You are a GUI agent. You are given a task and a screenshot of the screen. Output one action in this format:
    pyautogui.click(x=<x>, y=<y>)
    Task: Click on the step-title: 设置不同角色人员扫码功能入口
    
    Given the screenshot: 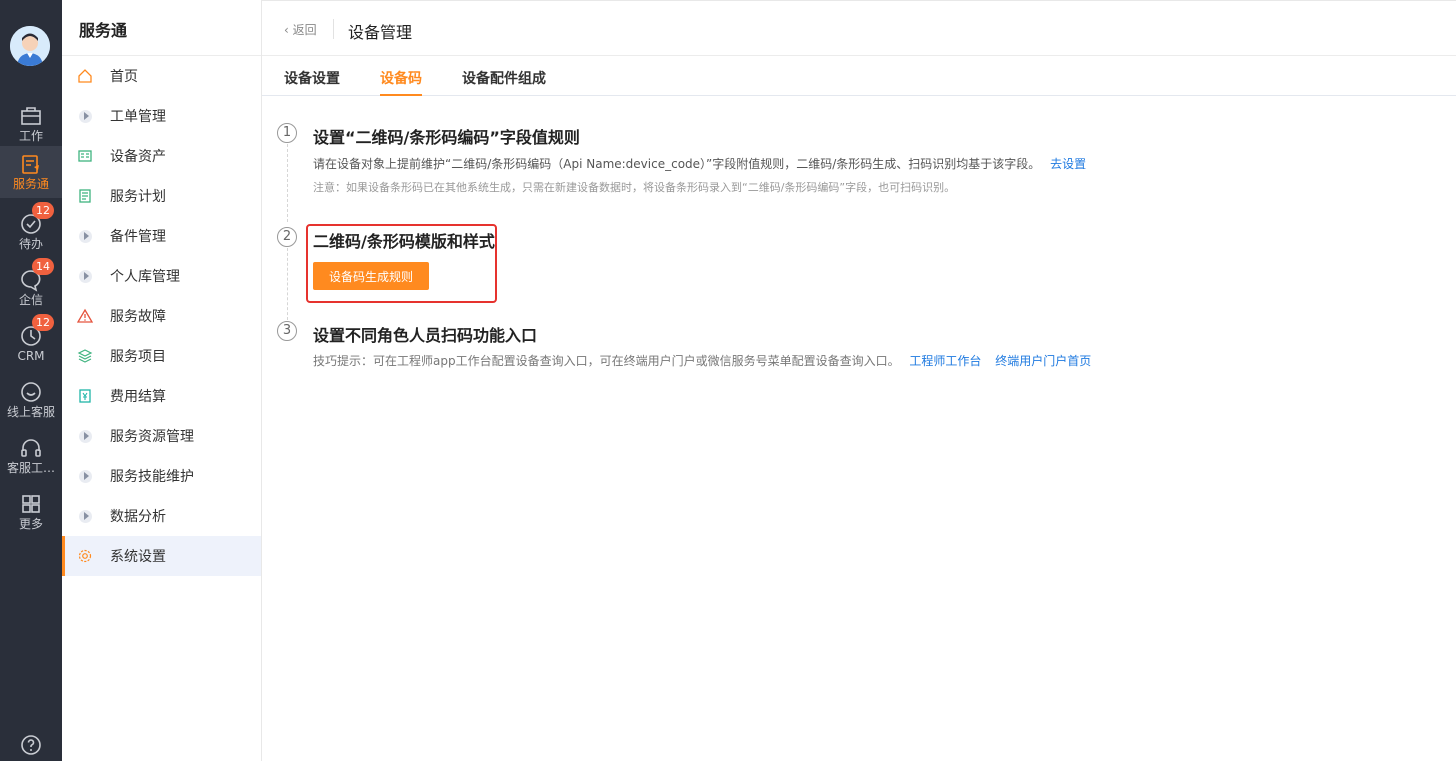 What is the action you would take?
    pyautogui.click(x=425, y=335)
    